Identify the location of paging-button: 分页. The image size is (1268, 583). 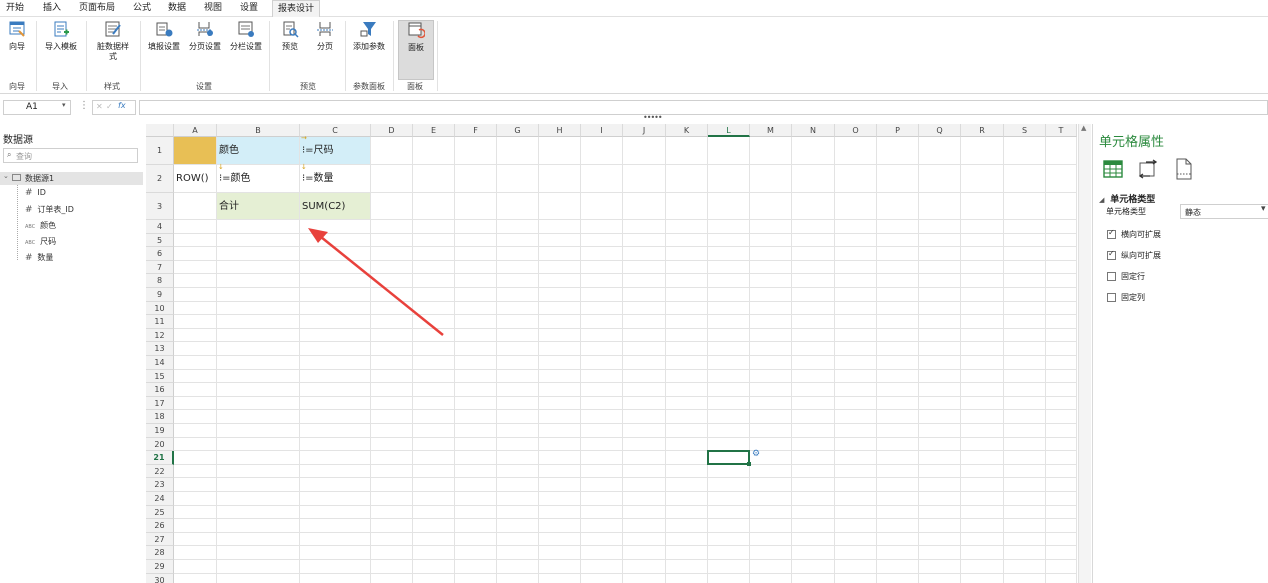
(325, 36).